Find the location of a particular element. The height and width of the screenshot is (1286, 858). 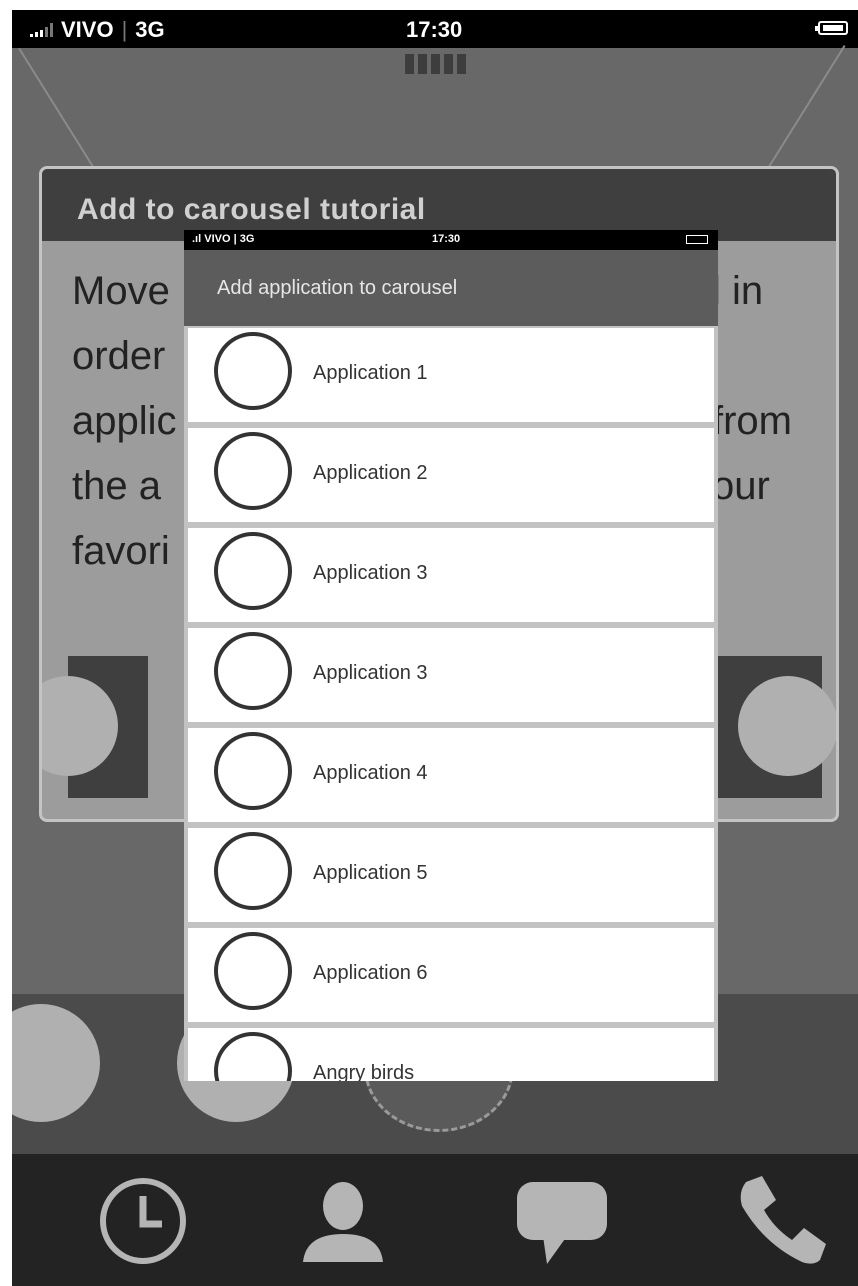

signal-icon is located at coordinates (41, 30).